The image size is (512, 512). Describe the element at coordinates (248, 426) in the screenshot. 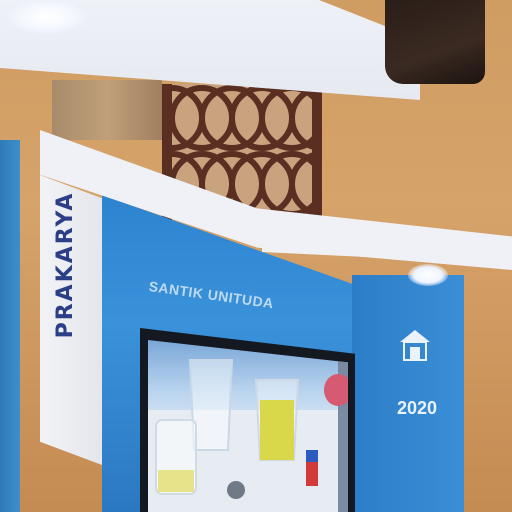

I see `monitor-screen` at that location.